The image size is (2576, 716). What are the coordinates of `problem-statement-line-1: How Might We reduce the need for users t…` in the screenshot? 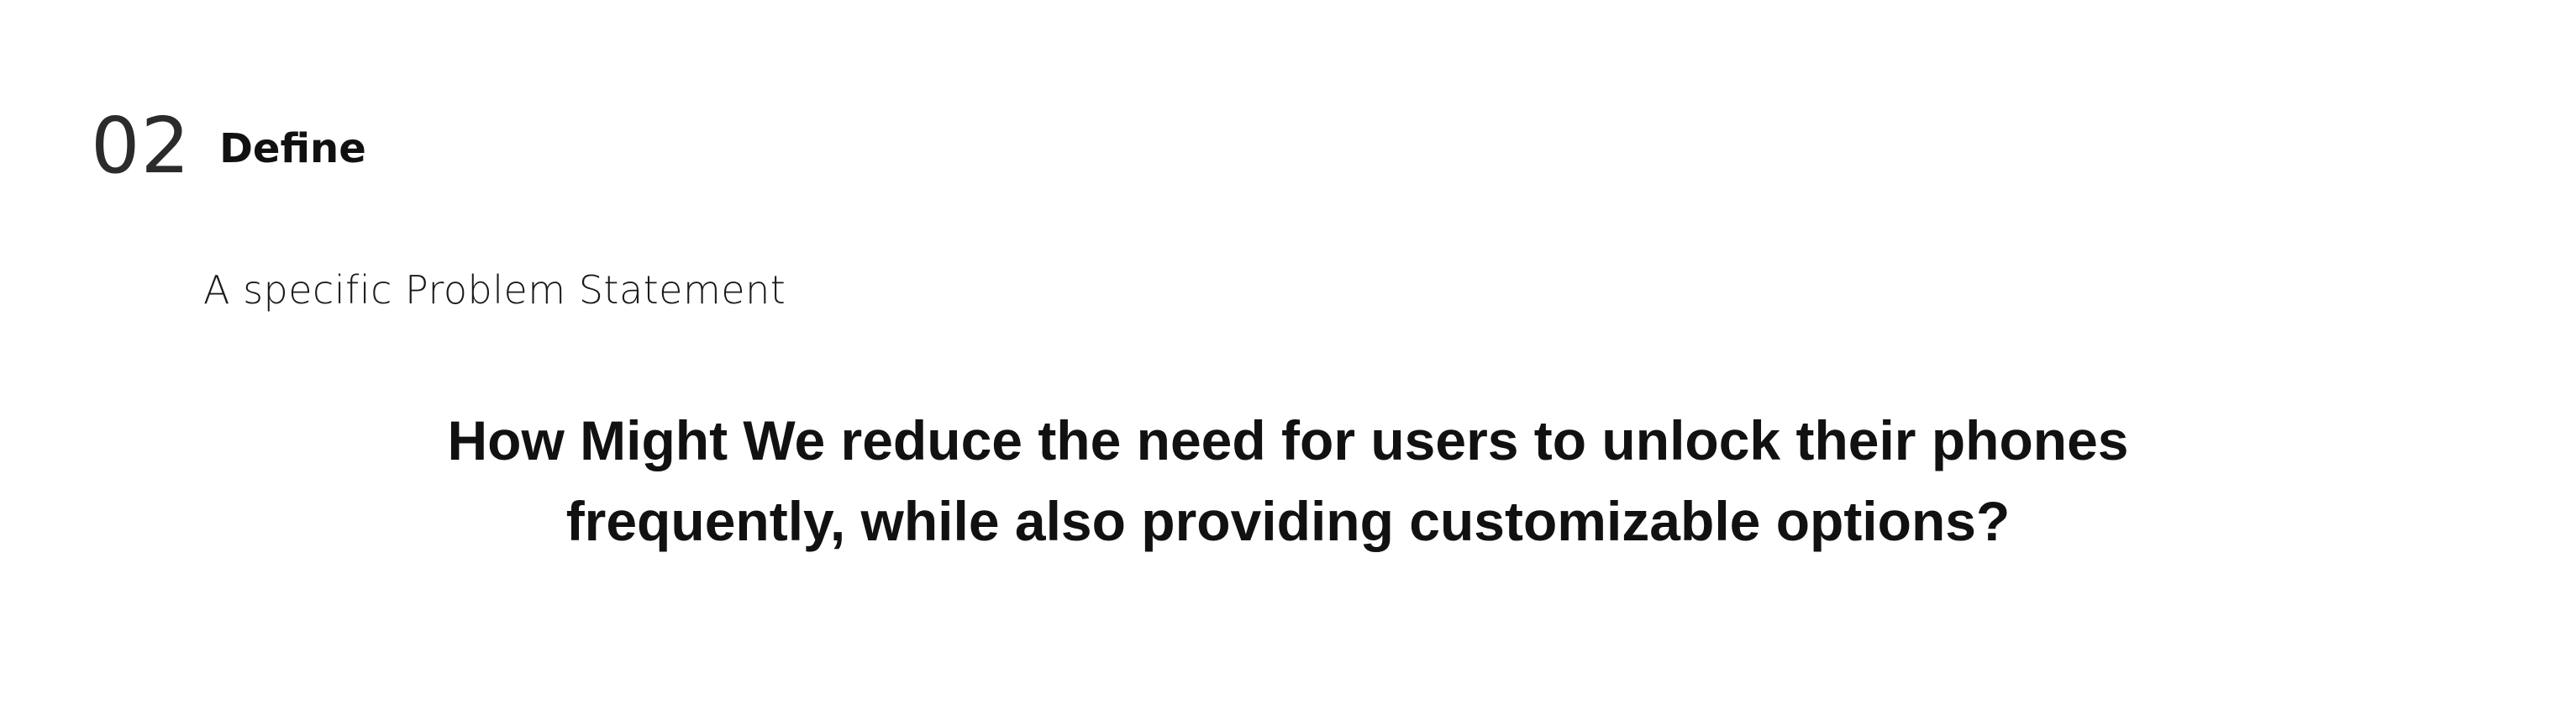 It's located at (1288, 440).